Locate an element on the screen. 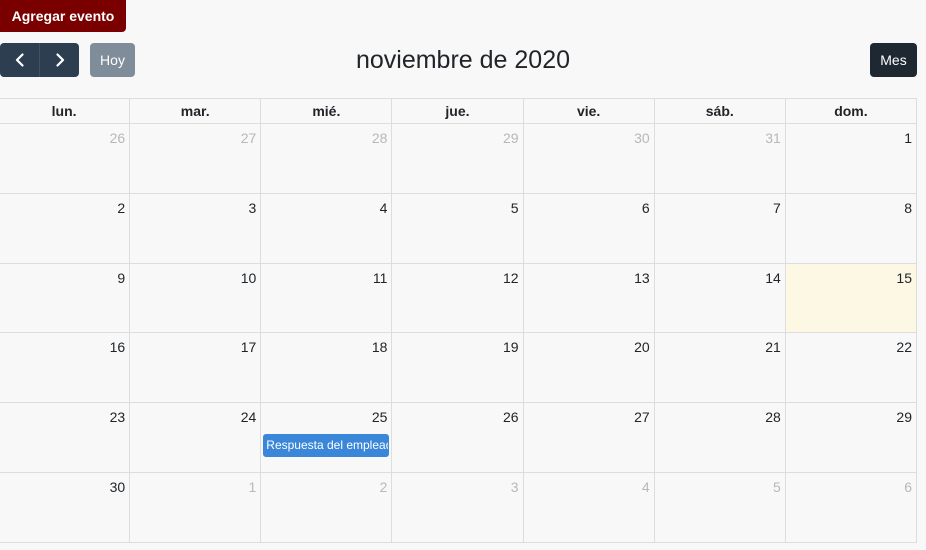  day-cell: 22 is located at coordinates (851, 368).